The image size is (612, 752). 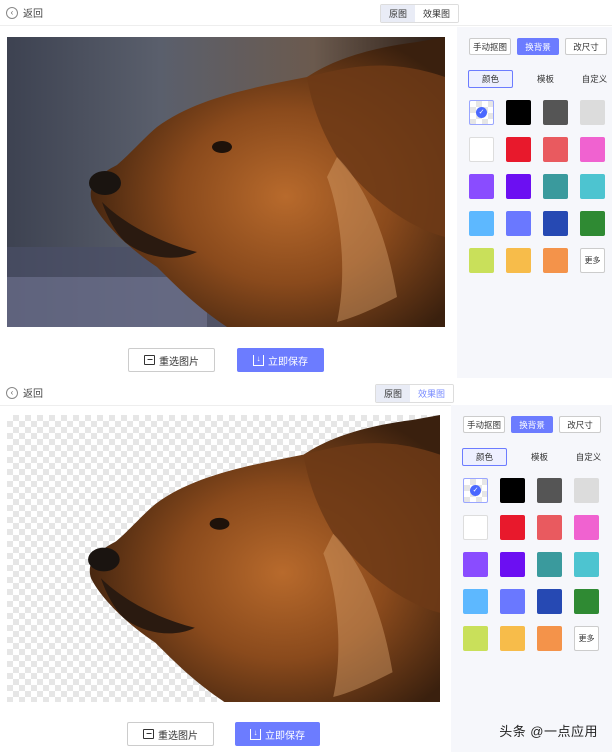 What do you see at coordinates (306, 393) in the screenshot?
I see `bottom-toolbar: ‹ 返回 原图 效果图` at bounding box center [306, 393].